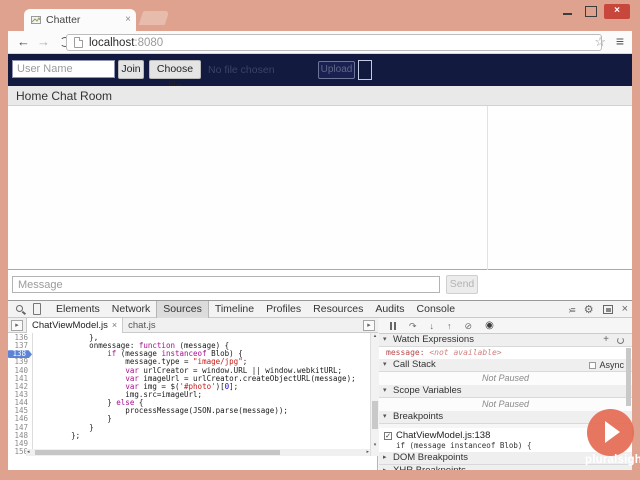 The image size is (640, 480). What do you see at coordinates (505, 340) in the screenshot?
I see `watch-expressions-header: ▾ Watch Expressions +` at bounding box center [505, 340].